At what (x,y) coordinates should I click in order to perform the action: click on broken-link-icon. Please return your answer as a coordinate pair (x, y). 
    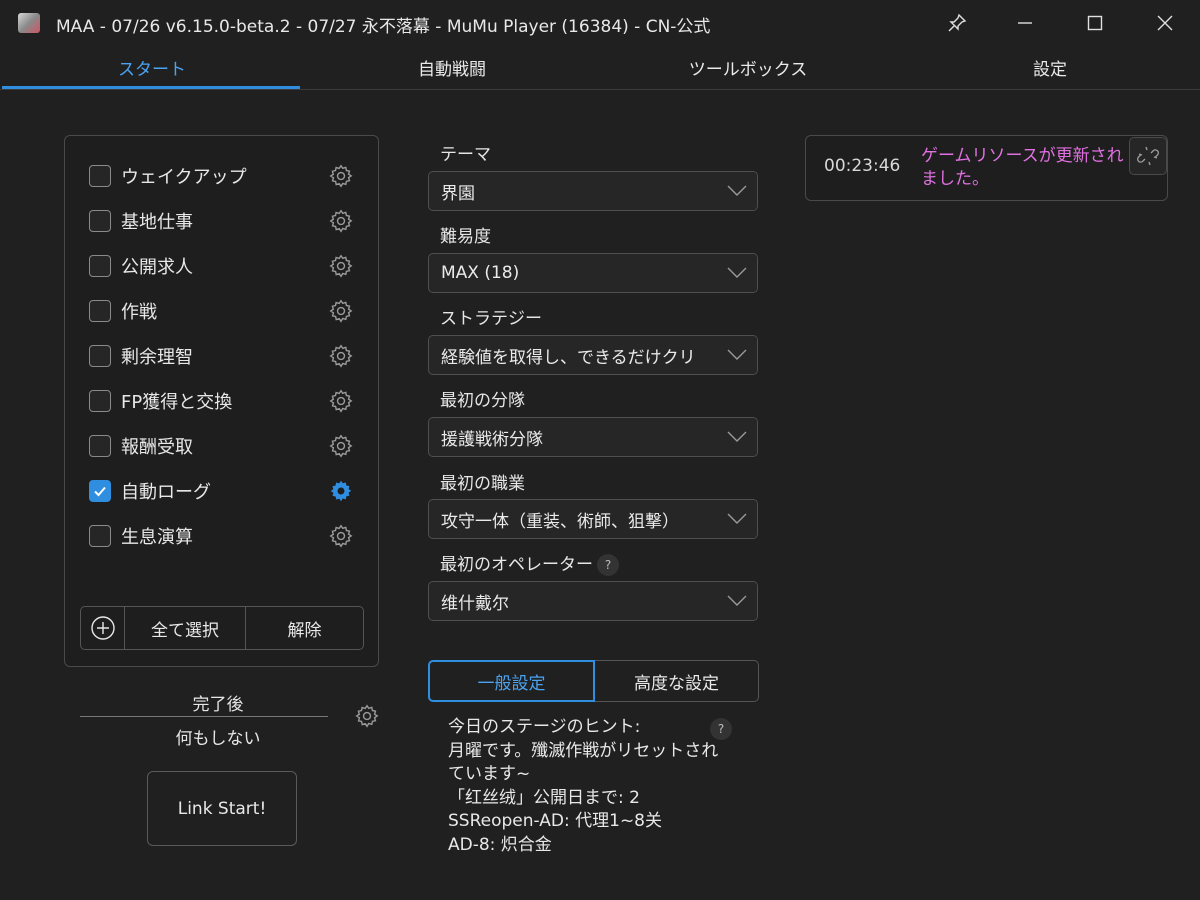
    Looking at the image, I should click on (1148, 156).